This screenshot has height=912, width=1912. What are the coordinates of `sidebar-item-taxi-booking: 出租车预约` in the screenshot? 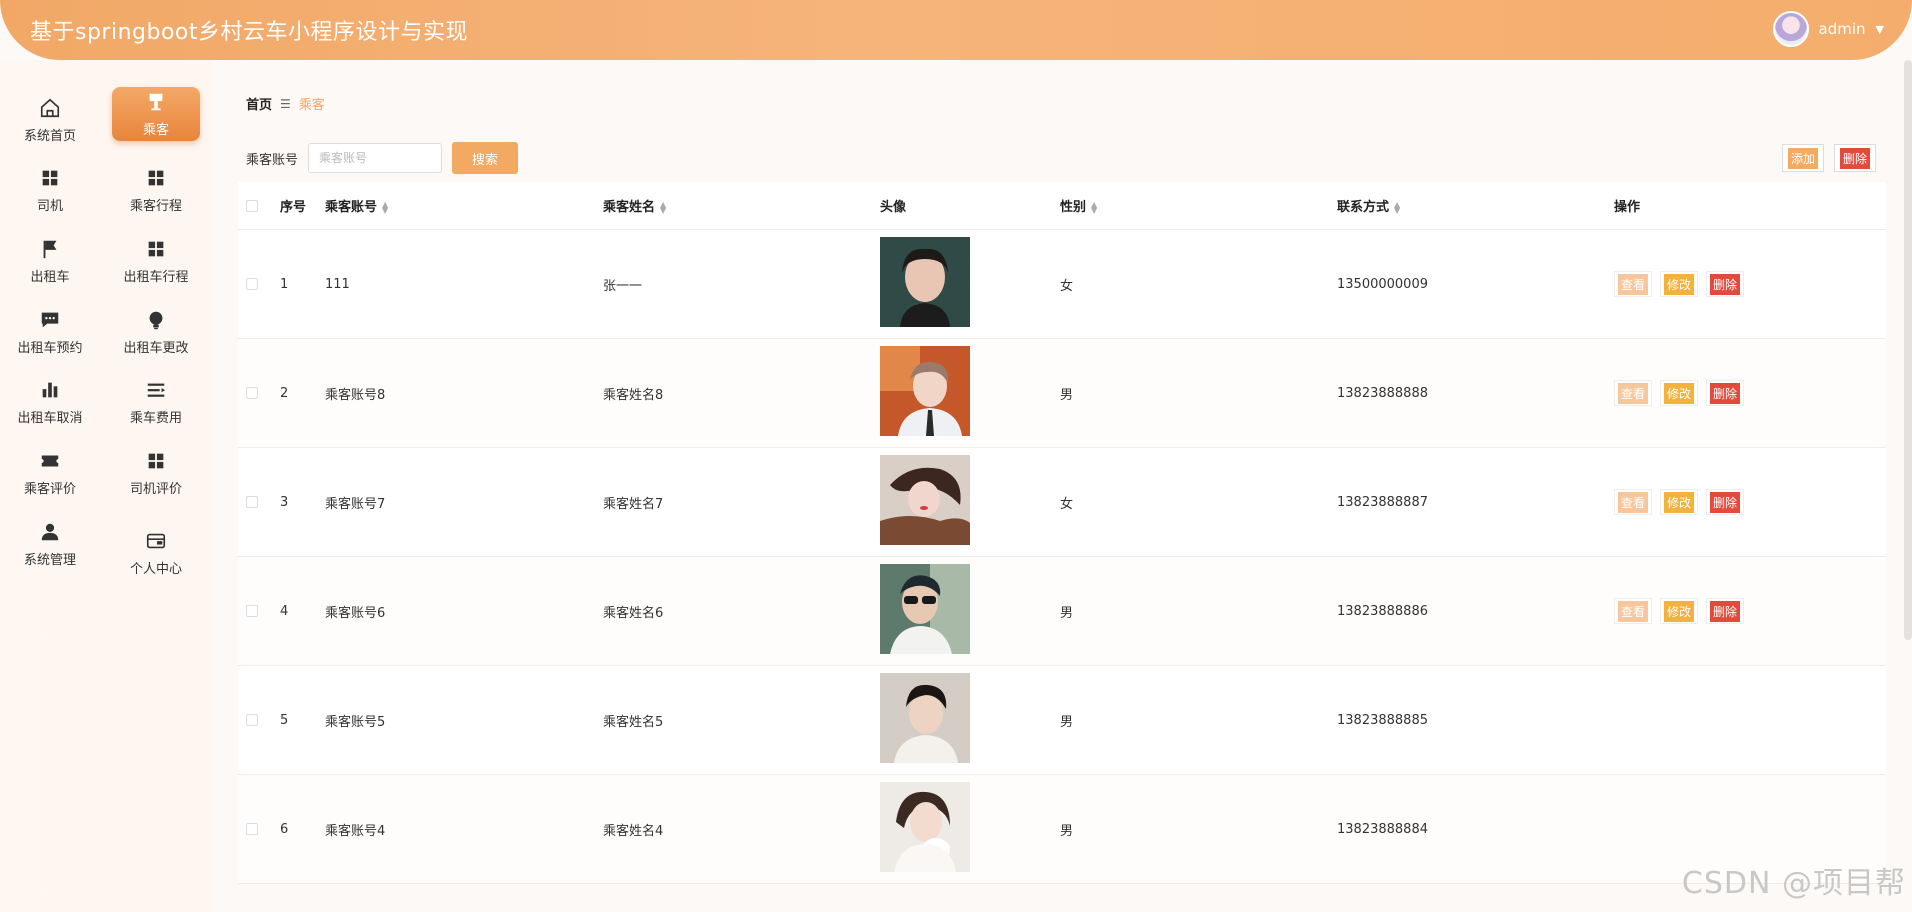 It's located at (50, 332).